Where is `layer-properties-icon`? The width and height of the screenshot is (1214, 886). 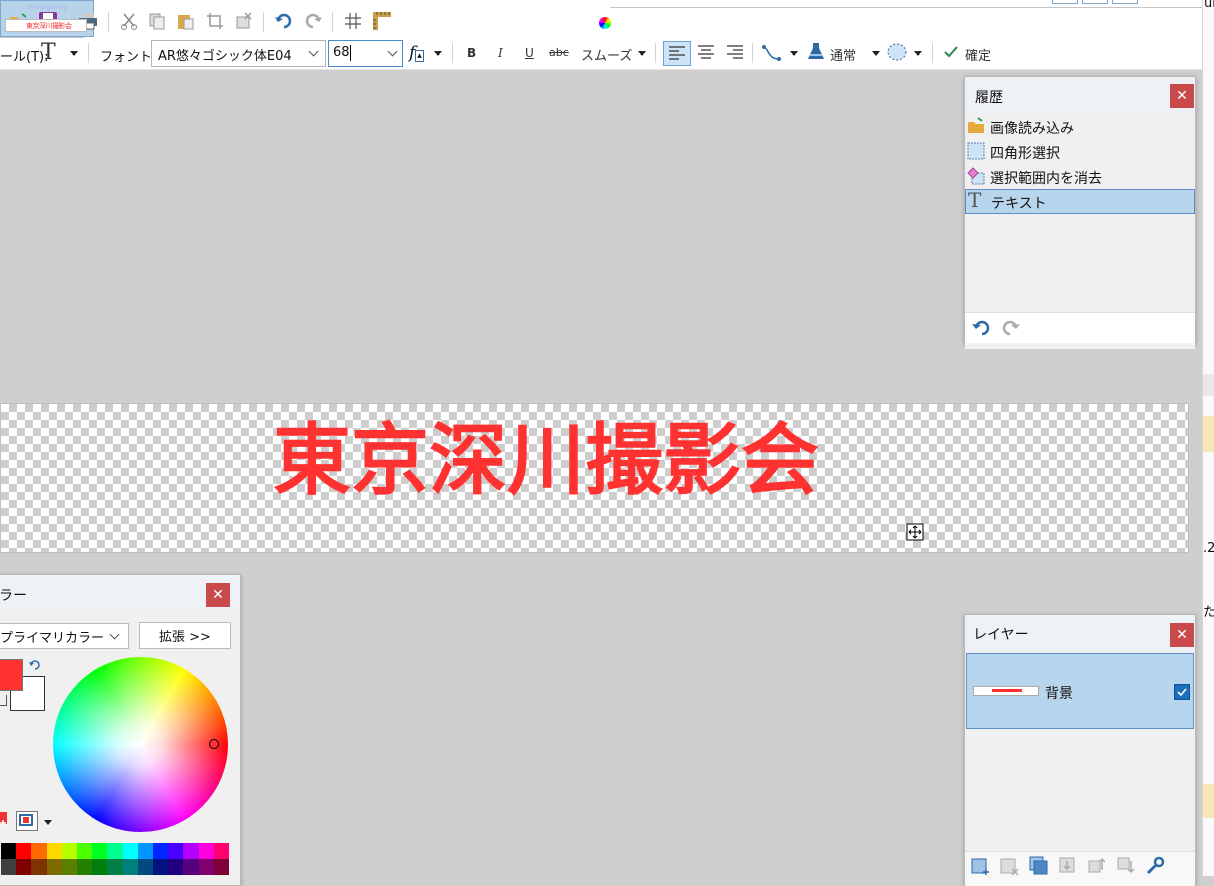 layer-properties-icon is located at coordinates (1155, 868).